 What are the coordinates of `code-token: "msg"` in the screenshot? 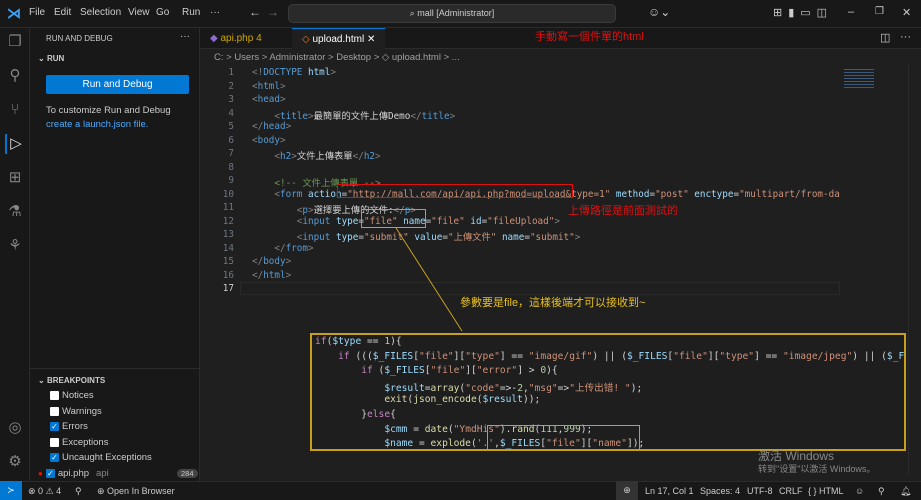 It's located at (543, 388).